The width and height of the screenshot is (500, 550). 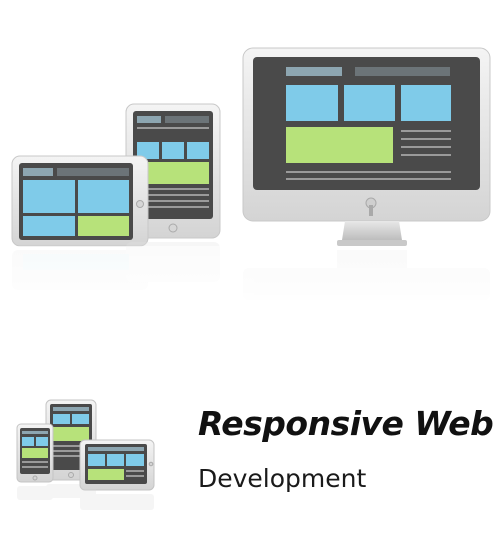 I want to click on subline-development: Development, so click(x=282, y=478).